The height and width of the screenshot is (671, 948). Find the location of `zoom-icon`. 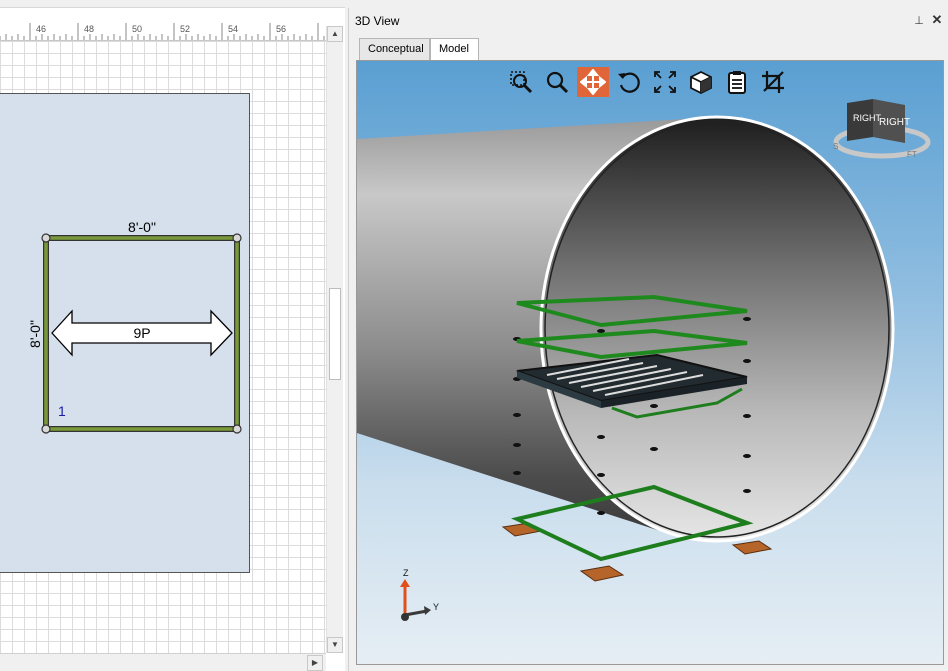

zoom-icon is located at coordinates (557, 82).